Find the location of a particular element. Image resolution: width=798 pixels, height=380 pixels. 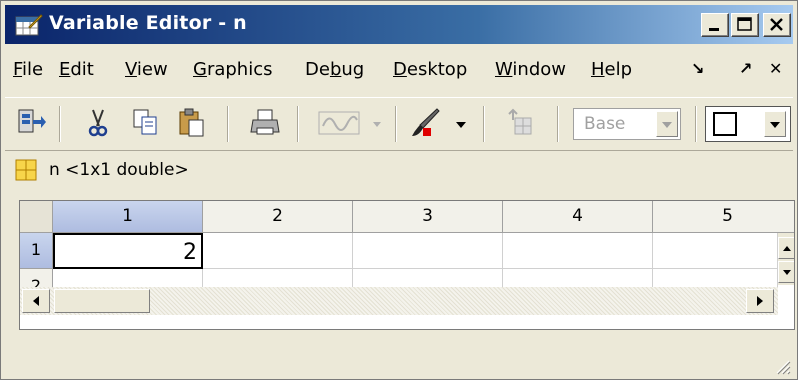

column-header: 5 is located at coordinates (723, 217).